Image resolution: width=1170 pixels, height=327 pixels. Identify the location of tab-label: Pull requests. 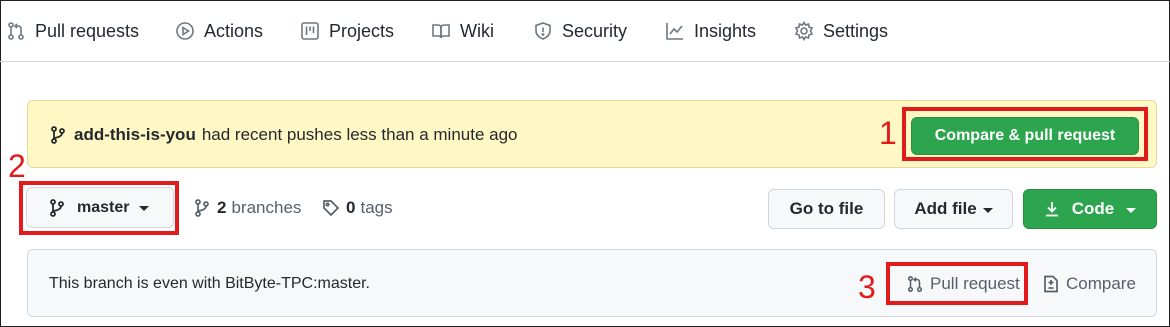
(87, 30).